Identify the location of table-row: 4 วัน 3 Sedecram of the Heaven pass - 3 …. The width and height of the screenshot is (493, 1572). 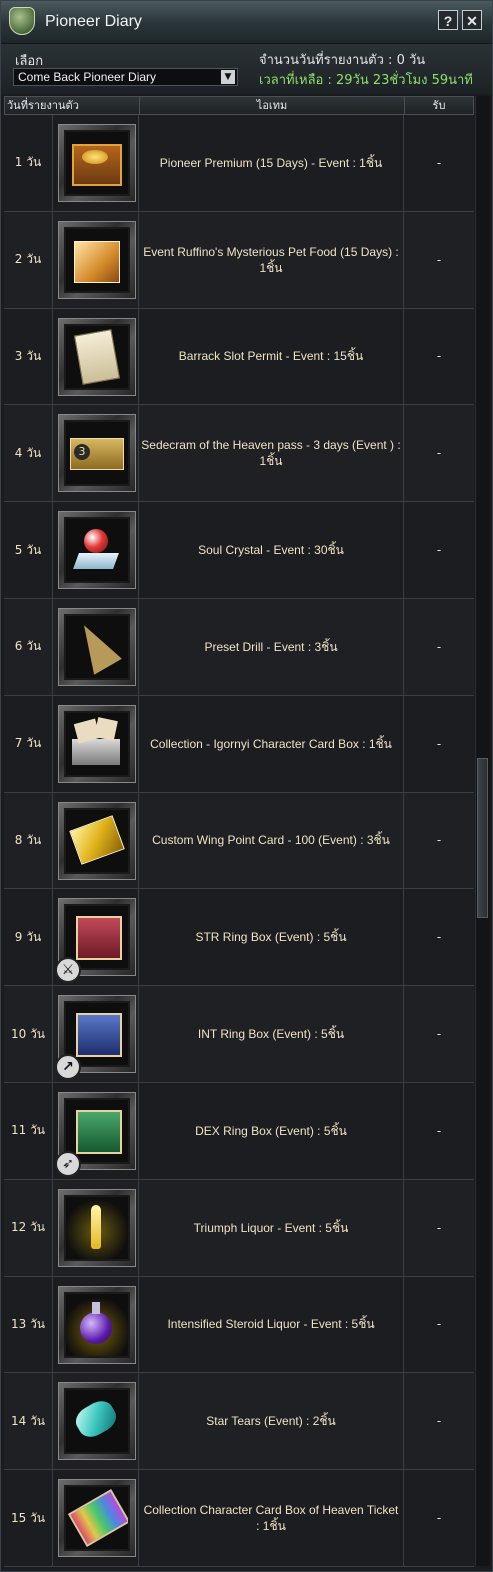
(239, 454).